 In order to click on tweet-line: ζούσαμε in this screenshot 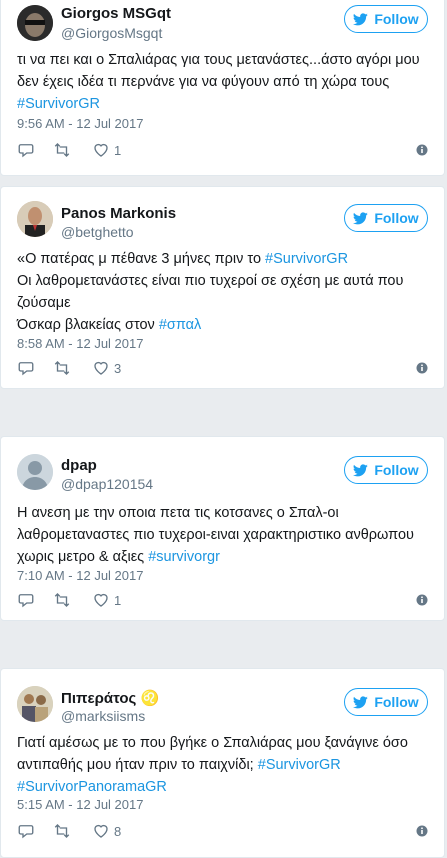, I will do `click(44, 303)`.